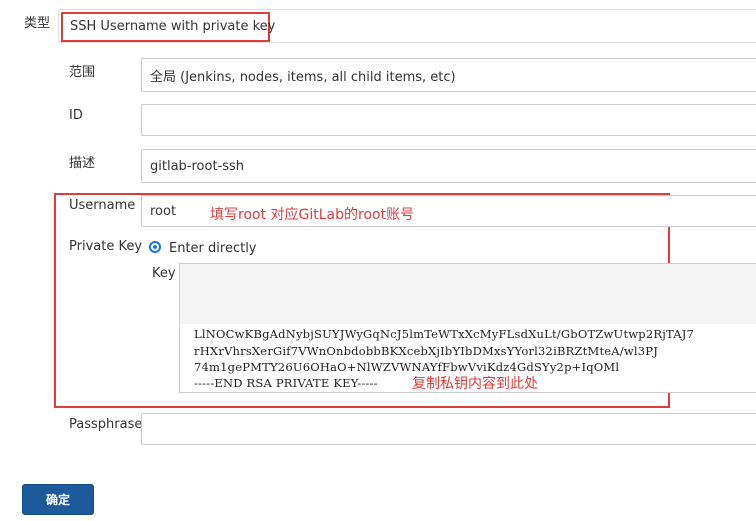  What do you see at coordinates (163, 211) in the screenshot?
I see `username-value: root` at bounding box center [163, 211].